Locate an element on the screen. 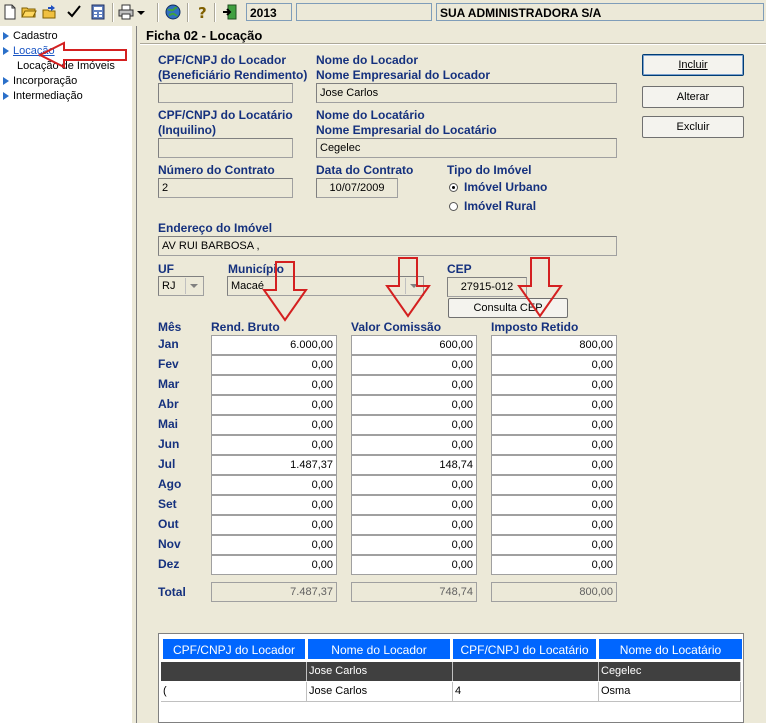 The image size is (766, 723). year-field: 2013 is located at coordinates (269, 12).